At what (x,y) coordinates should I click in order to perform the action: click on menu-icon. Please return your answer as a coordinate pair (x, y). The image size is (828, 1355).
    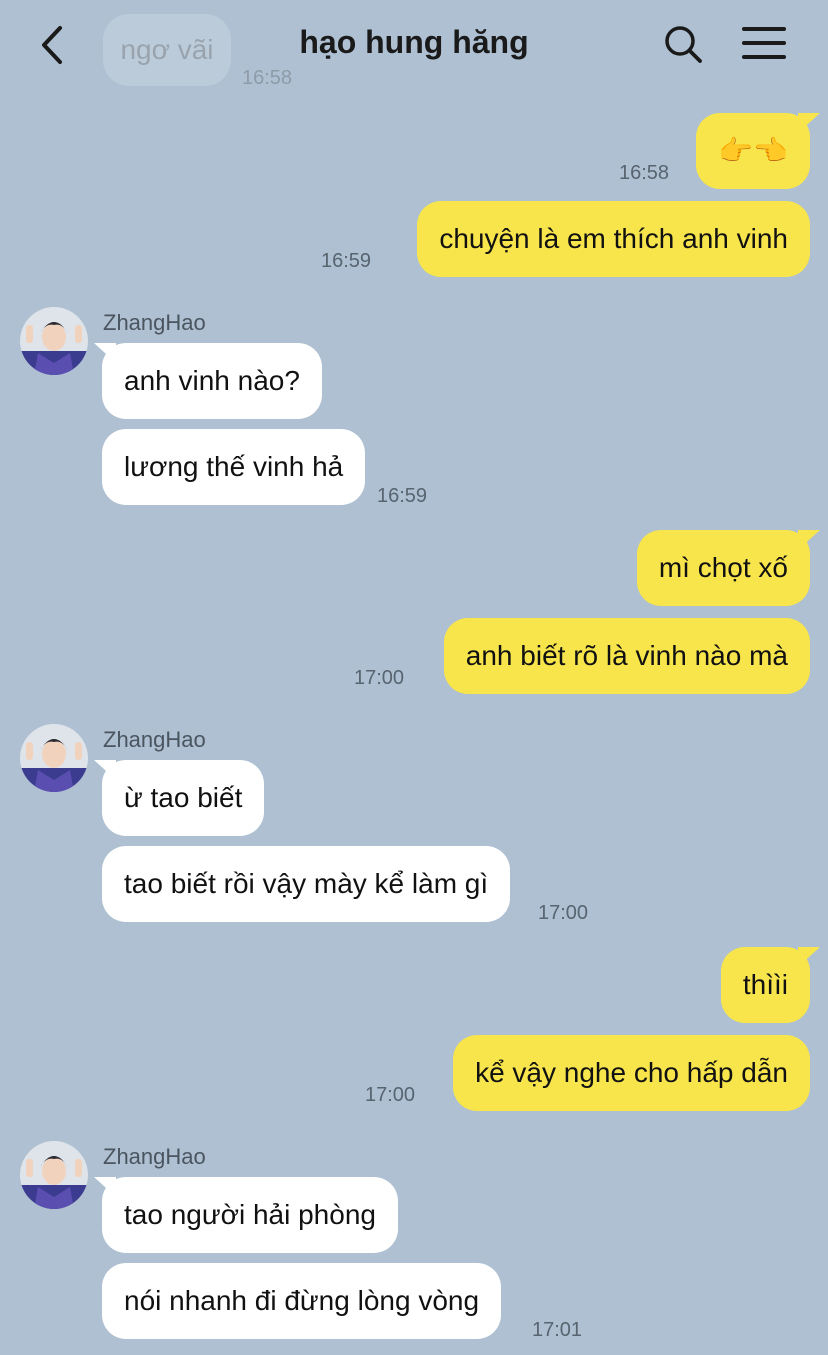
    Looking at the image, I should click on (764, 43).